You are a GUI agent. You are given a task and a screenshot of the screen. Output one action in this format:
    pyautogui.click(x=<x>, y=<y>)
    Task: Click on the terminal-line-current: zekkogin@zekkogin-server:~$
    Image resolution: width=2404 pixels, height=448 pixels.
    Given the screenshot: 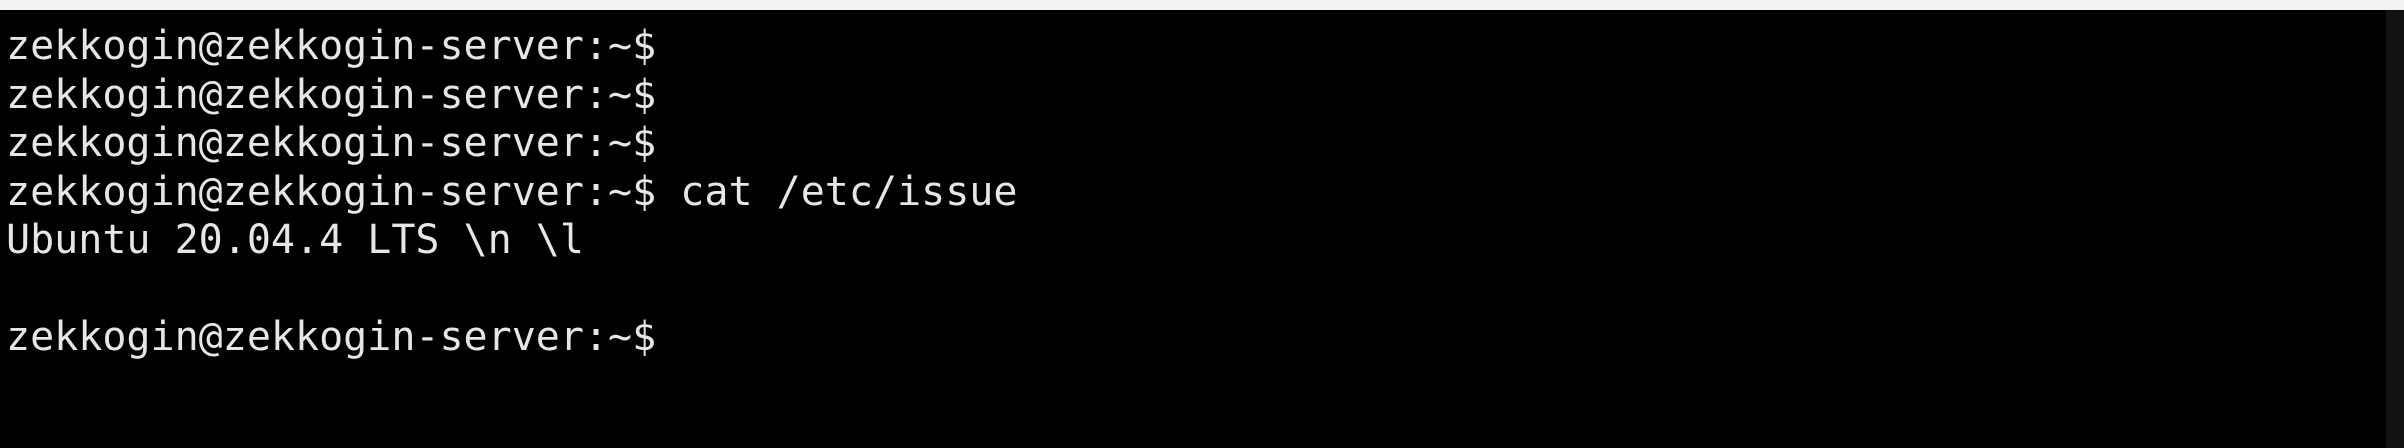 What is the action you would take?
    pyautogui.click(x=511, y=337)
    